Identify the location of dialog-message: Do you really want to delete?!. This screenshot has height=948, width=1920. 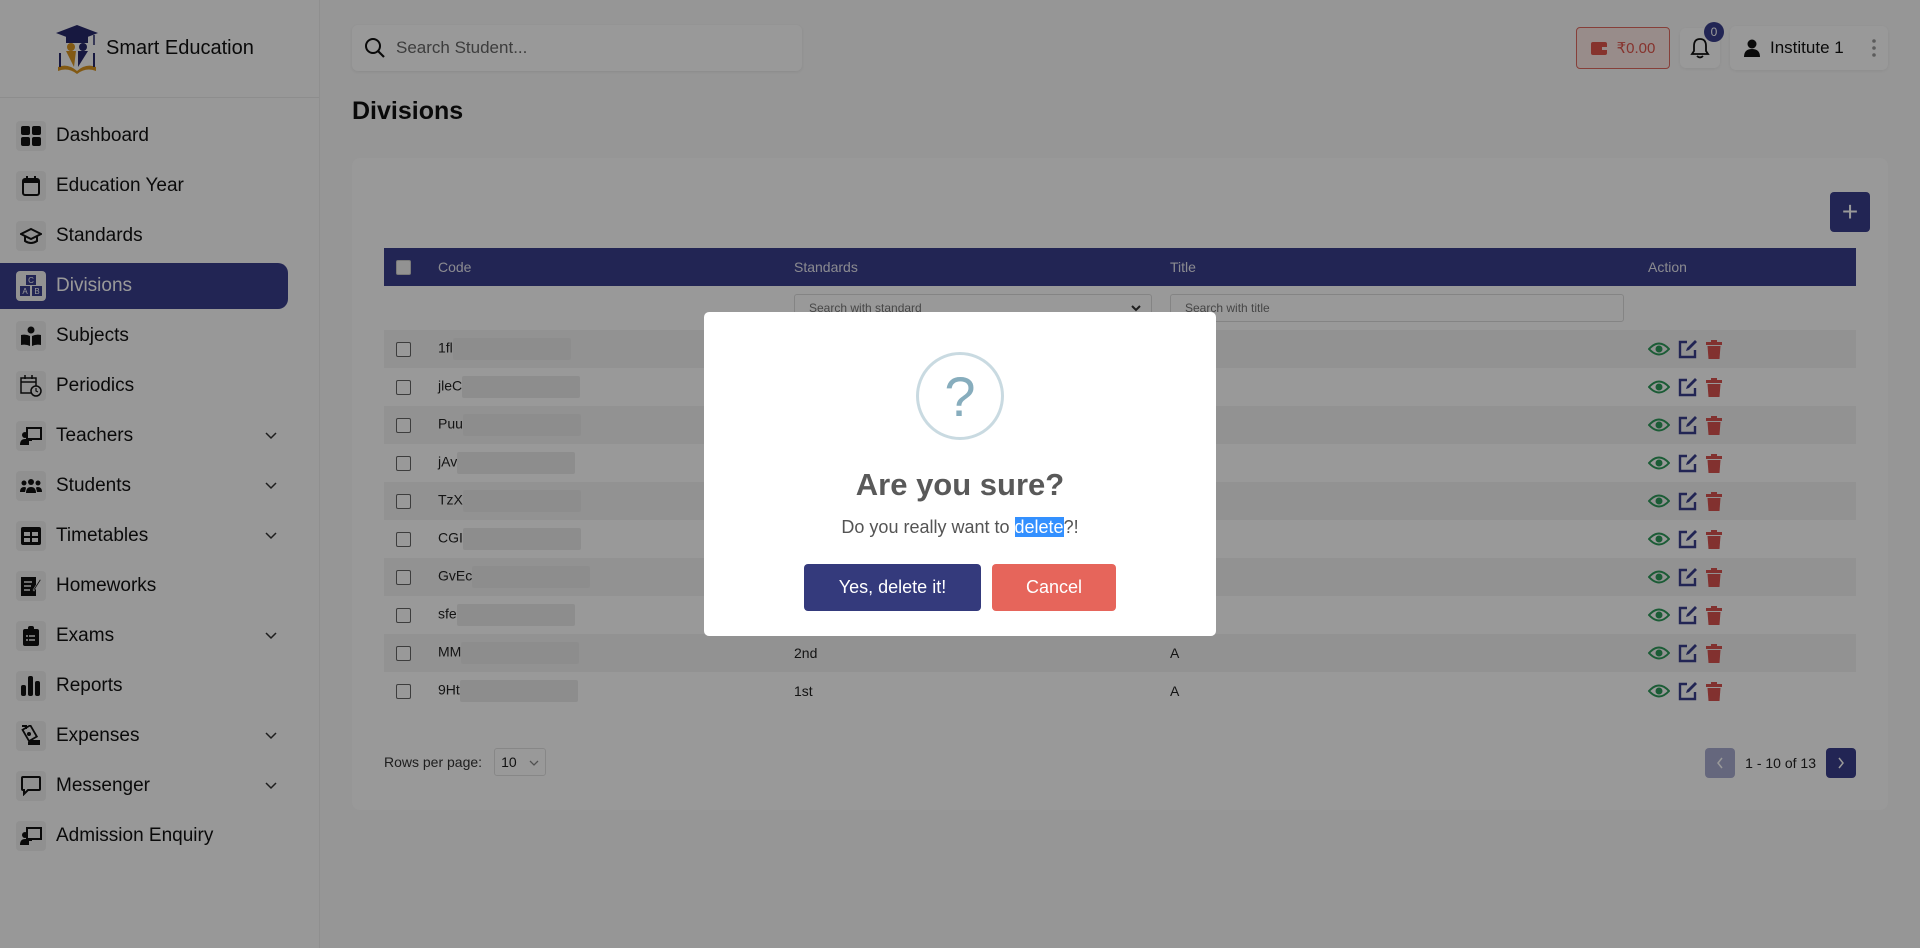
(960, 527).